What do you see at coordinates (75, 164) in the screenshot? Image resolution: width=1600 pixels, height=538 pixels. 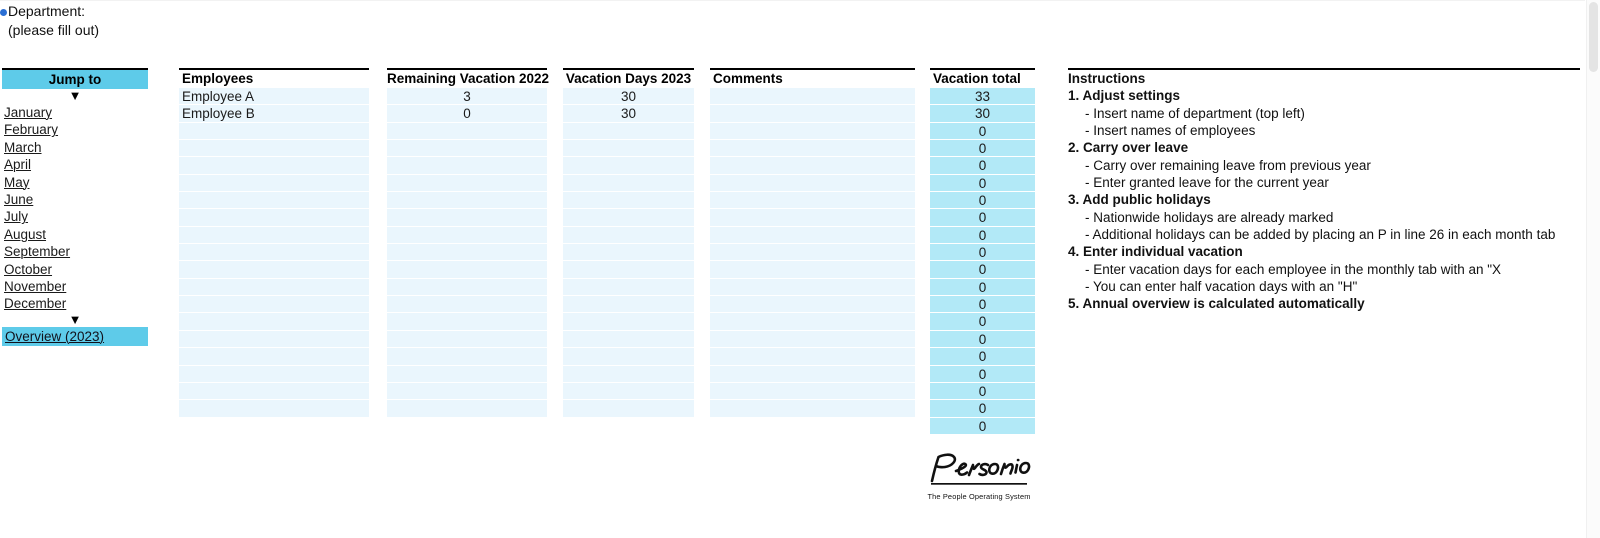 I see `sidebar-item-april: April` at bounding box center [75, 164].